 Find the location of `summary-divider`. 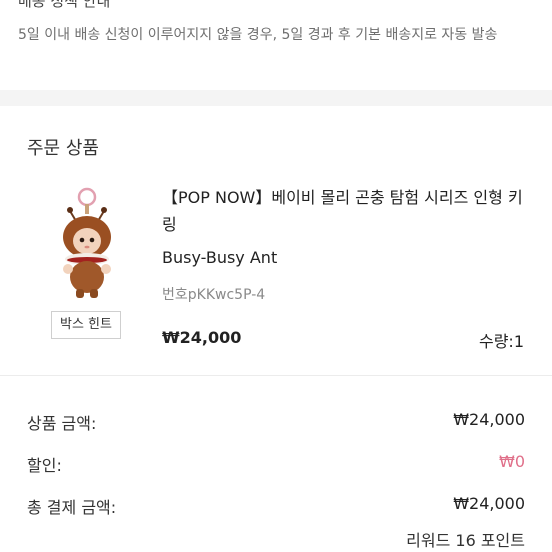

summary-divider is located at coordinates (276, 375).